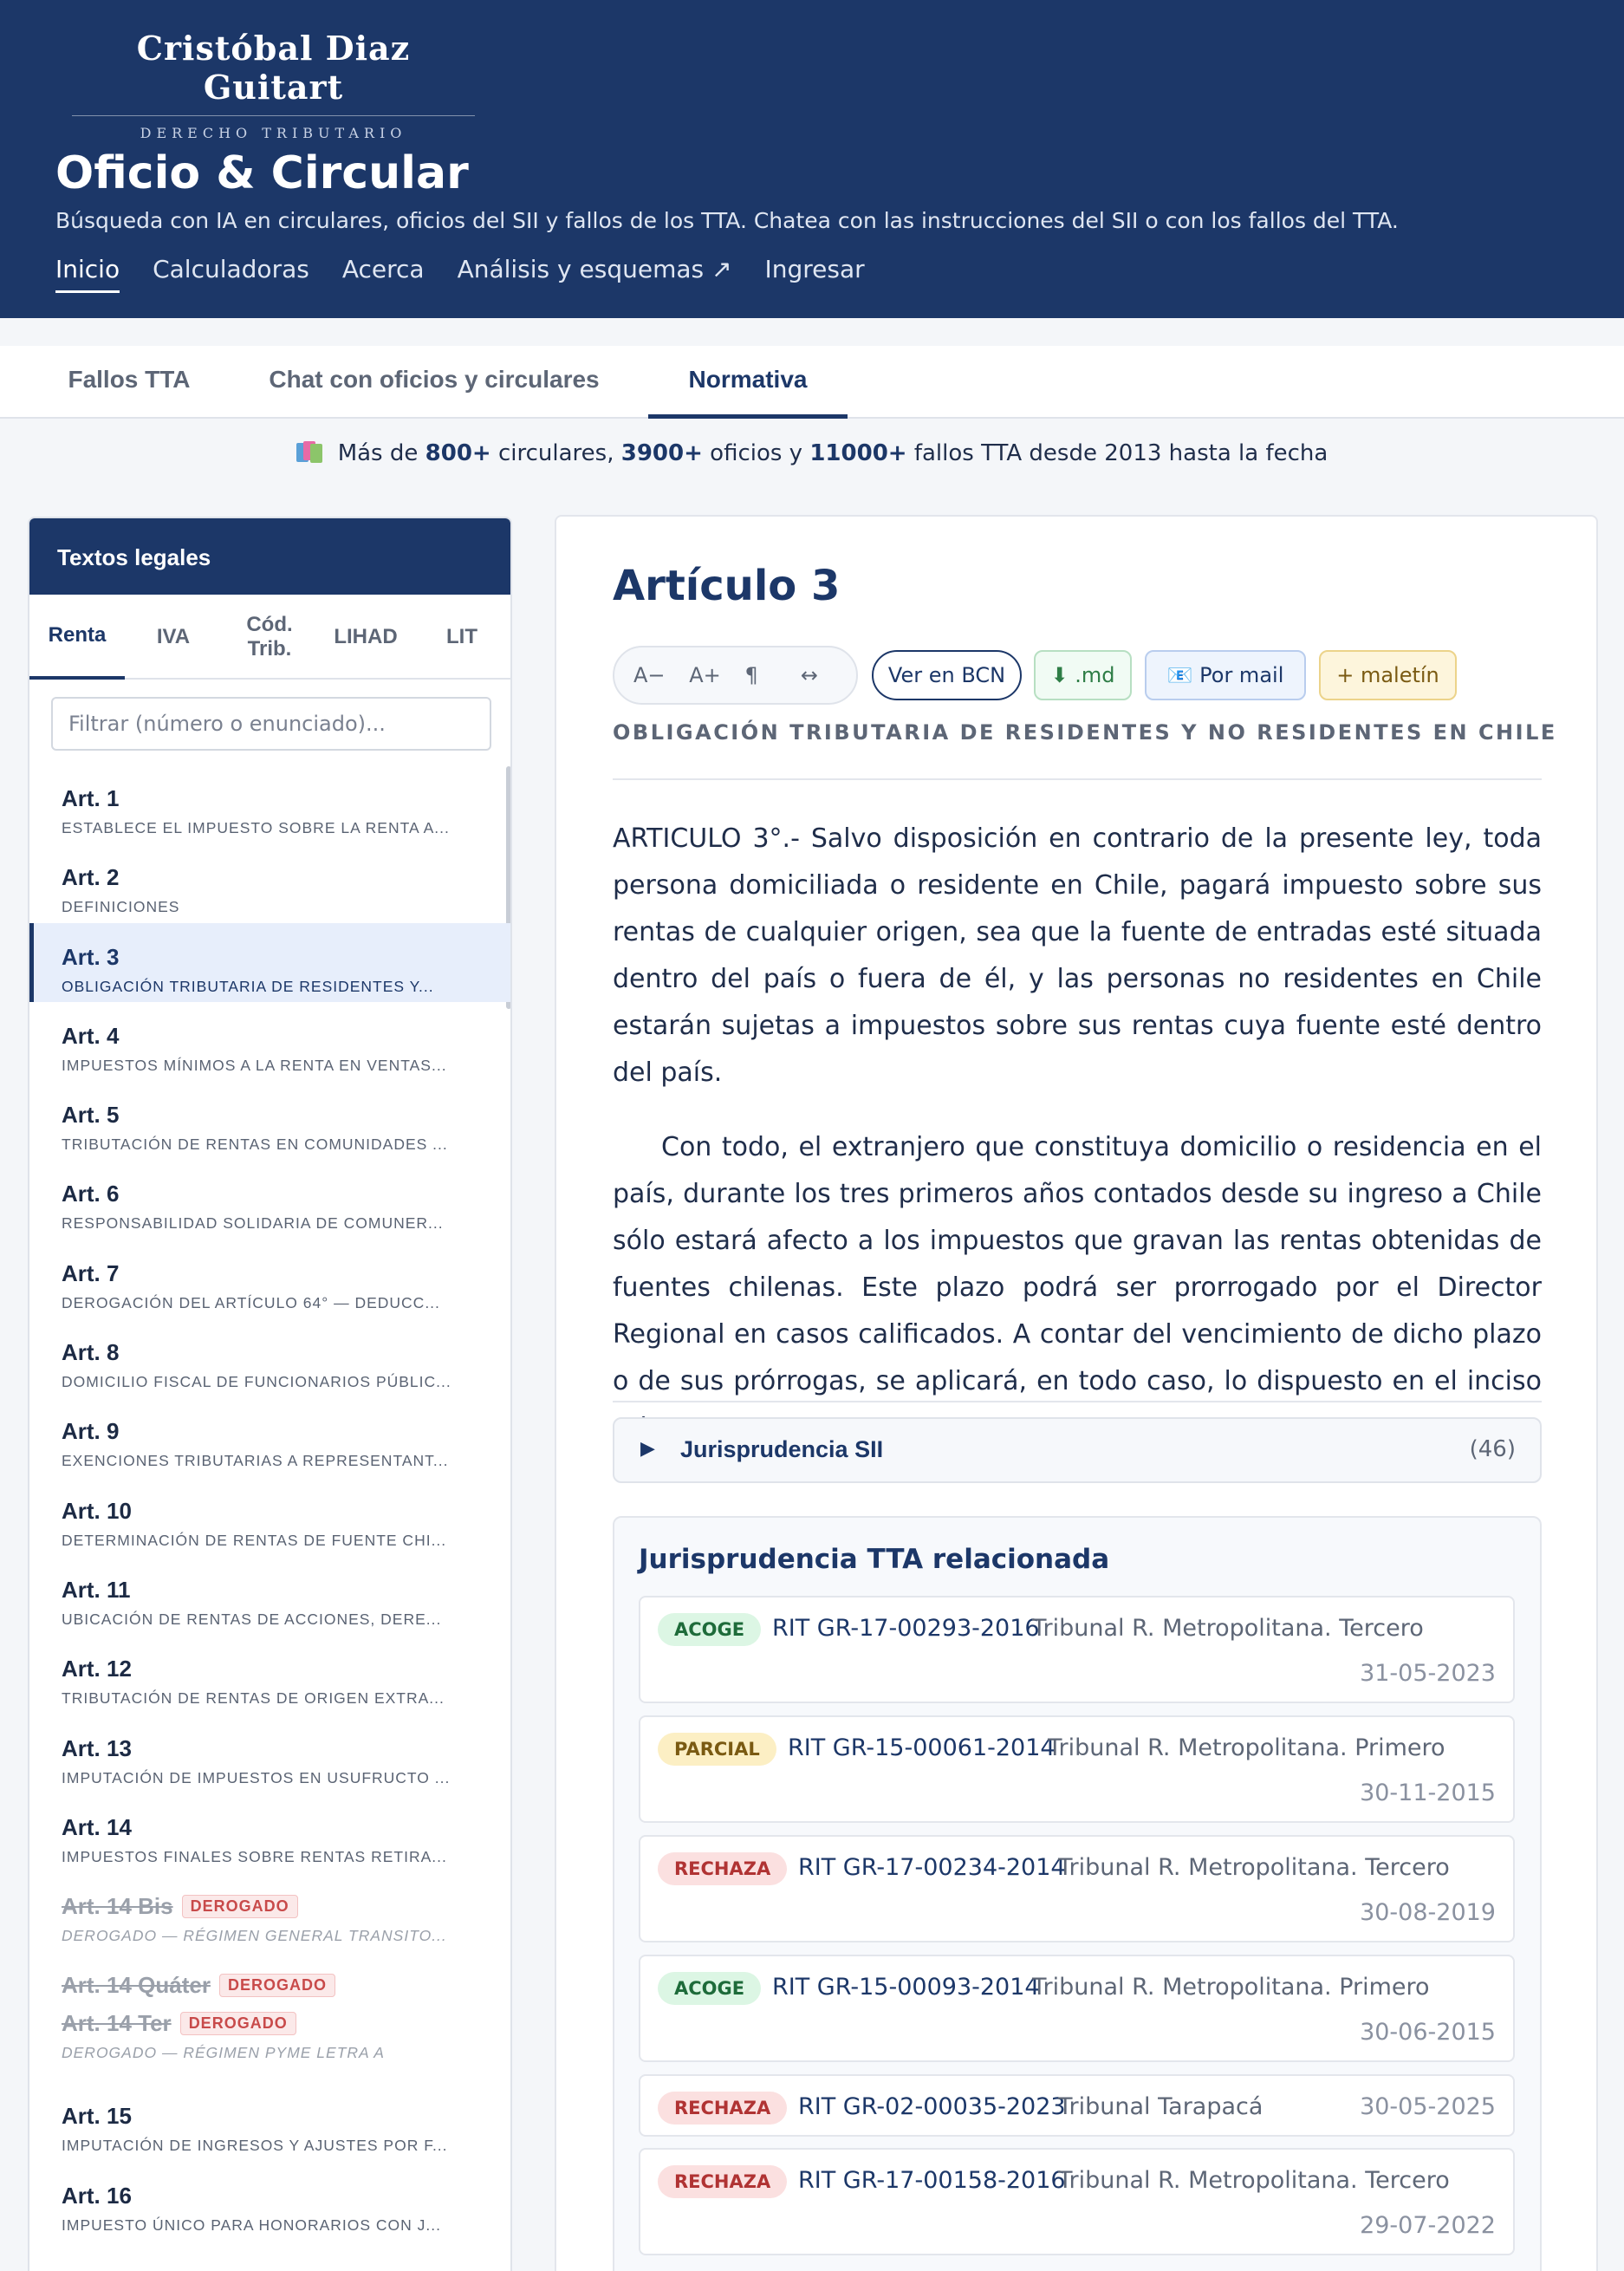  I want to click on case-date: 30-08-2019, so click(1428, 1912).